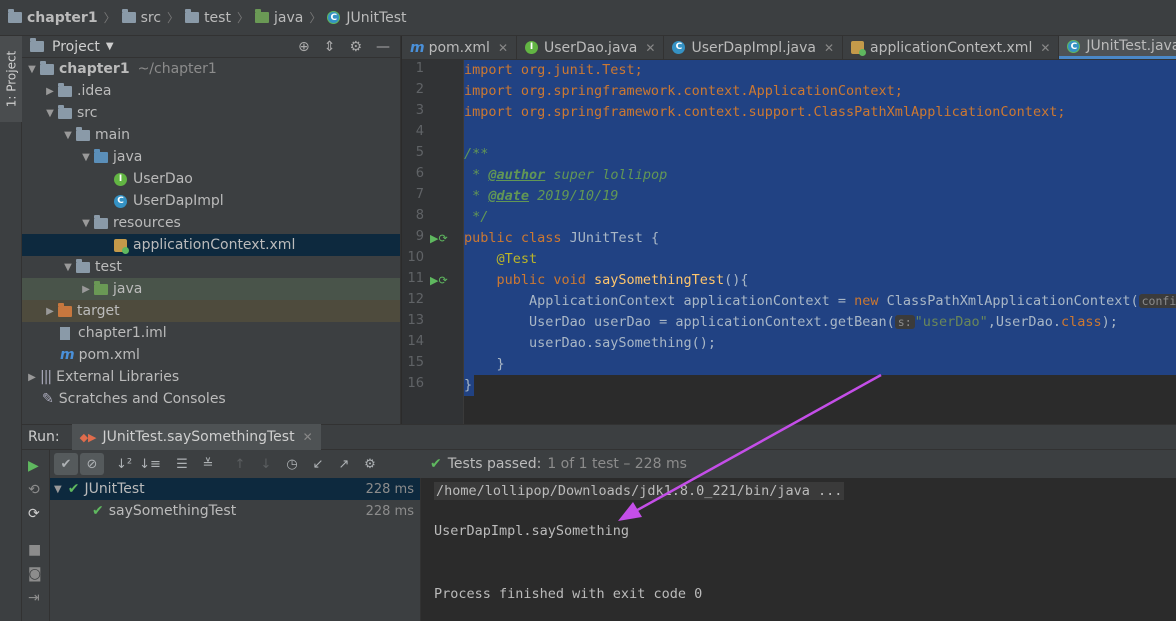  I want to click on breadcrumb-item-java: java 〉, so click(290, 17).